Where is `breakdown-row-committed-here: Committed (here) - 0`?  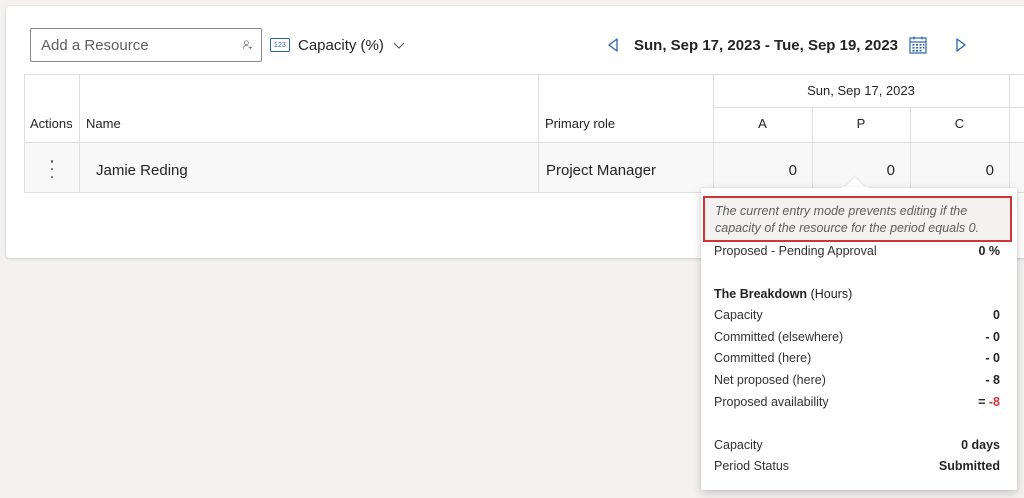
breakdown-row-committed-here: Committed (here) - 0 is located at coordinates (857, 358).